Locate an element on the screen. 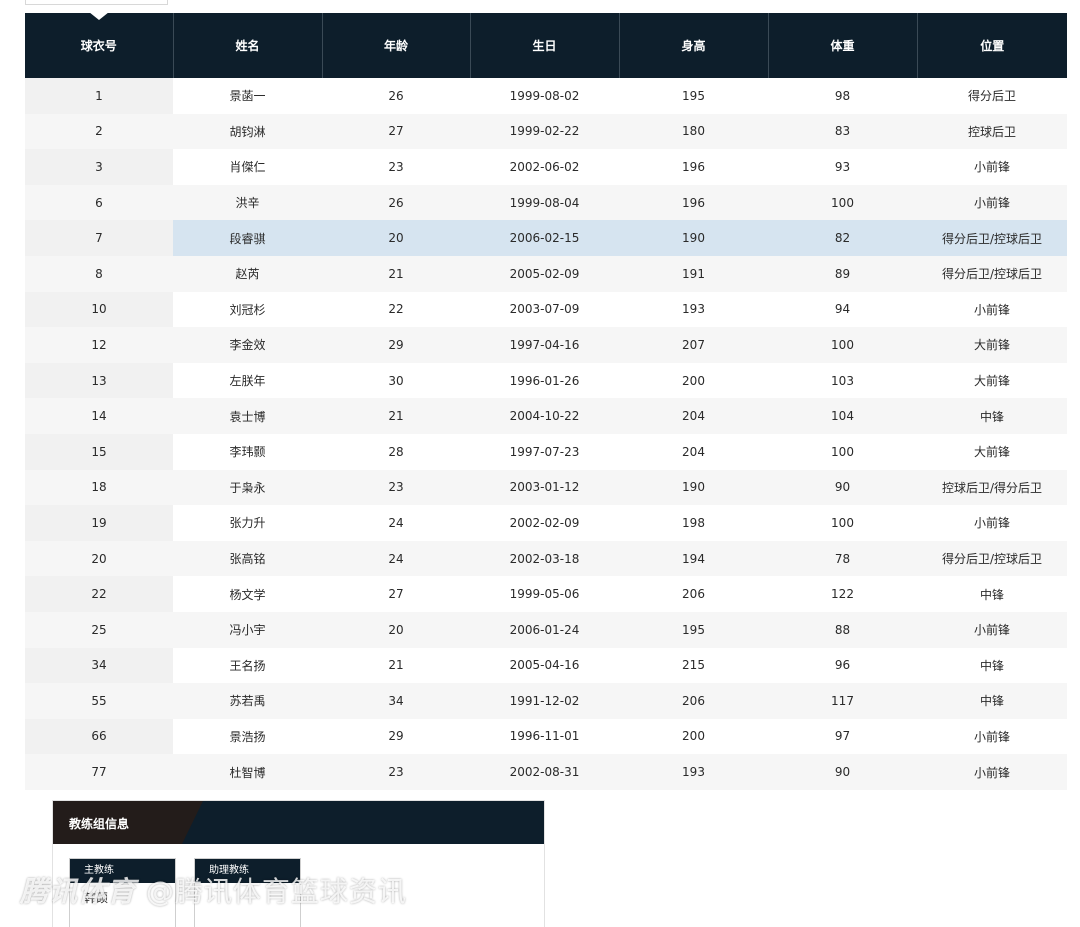  column-header-weight: 体重 is located at coordinates (843, 45).